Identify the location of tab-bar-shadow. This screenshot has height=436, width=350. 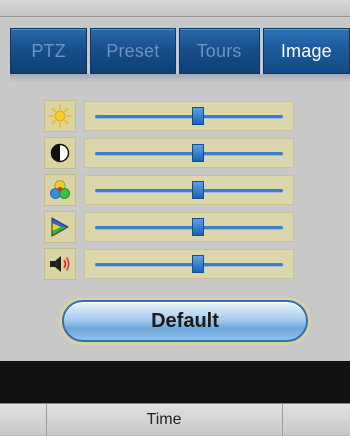
(180, 78).